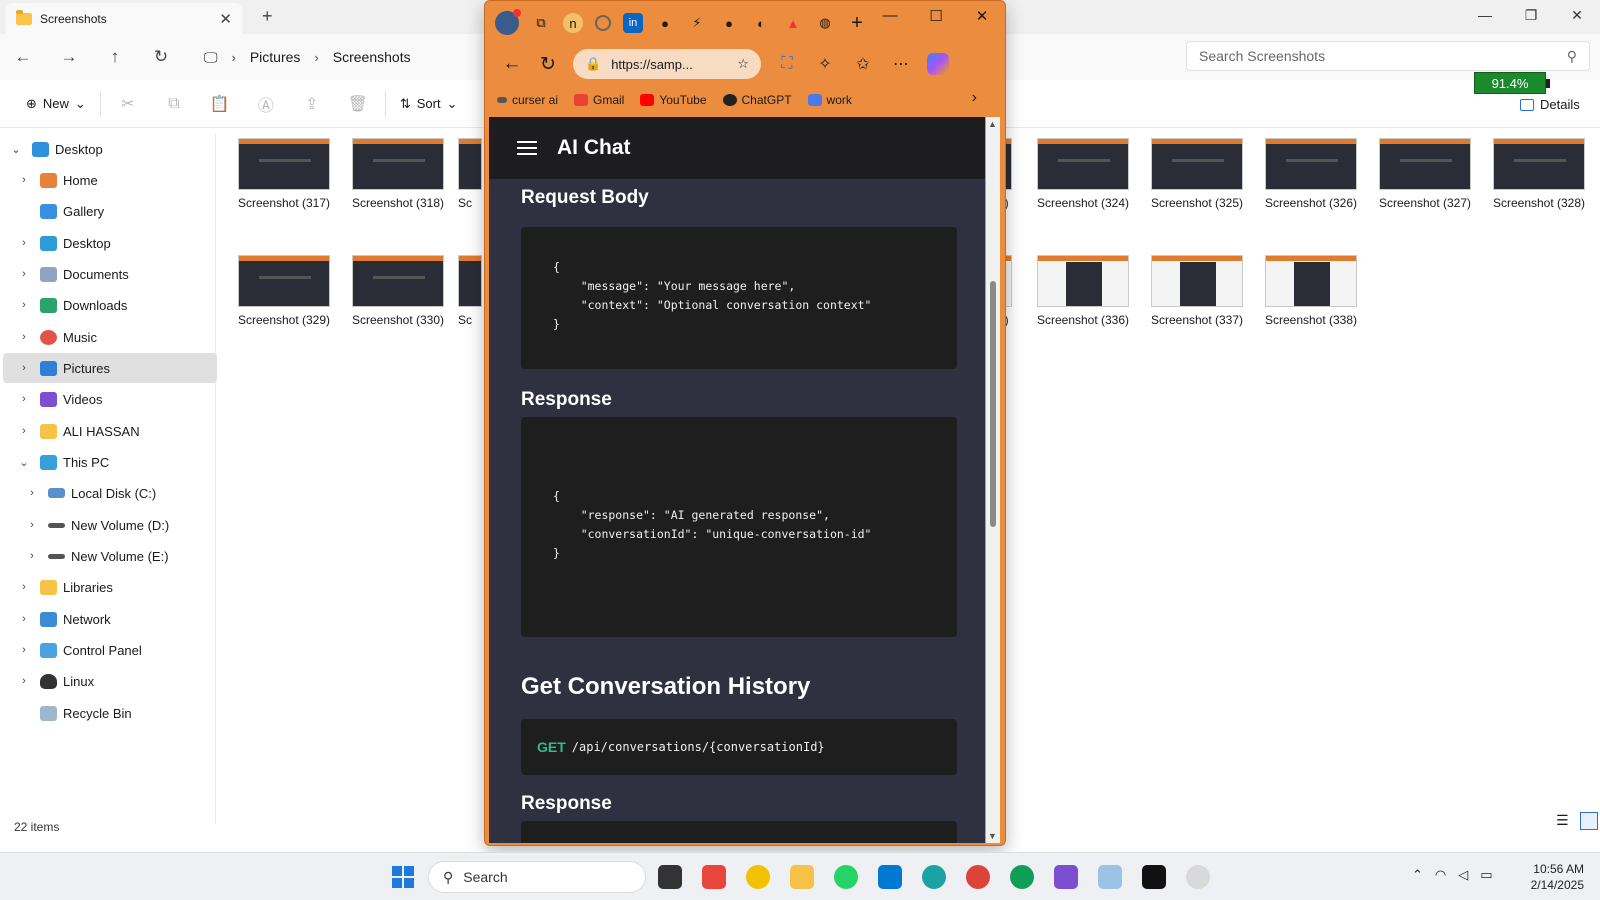  Describe the element at coordinates (993, 404) in the screenshot. I see `scrollbar-thumb` at that location.